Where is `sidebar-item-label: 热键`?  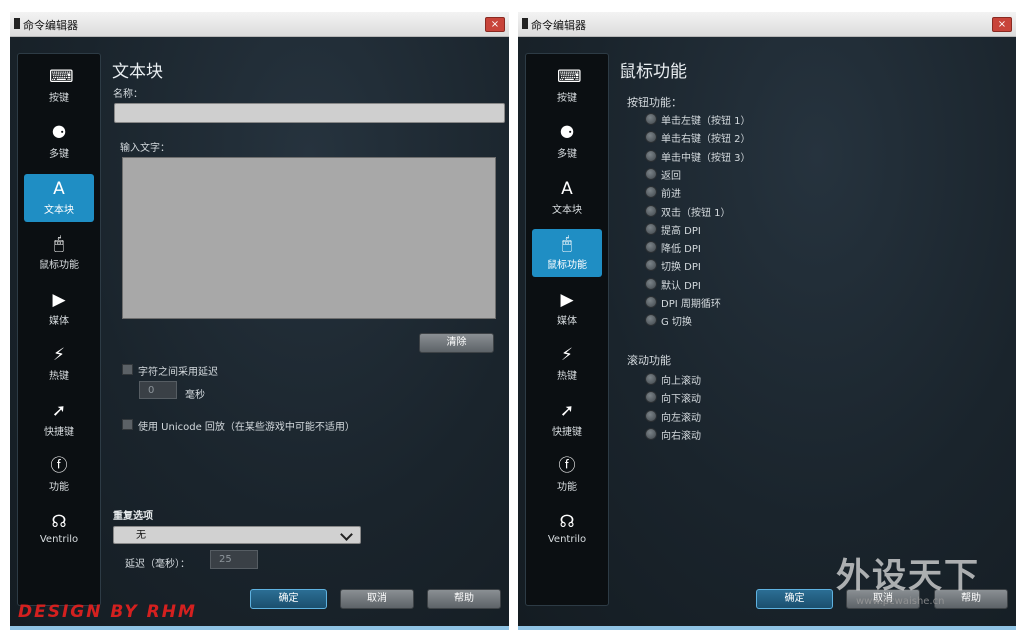
sidebar-item-label: 热键 is located at coordinates (59, 376).